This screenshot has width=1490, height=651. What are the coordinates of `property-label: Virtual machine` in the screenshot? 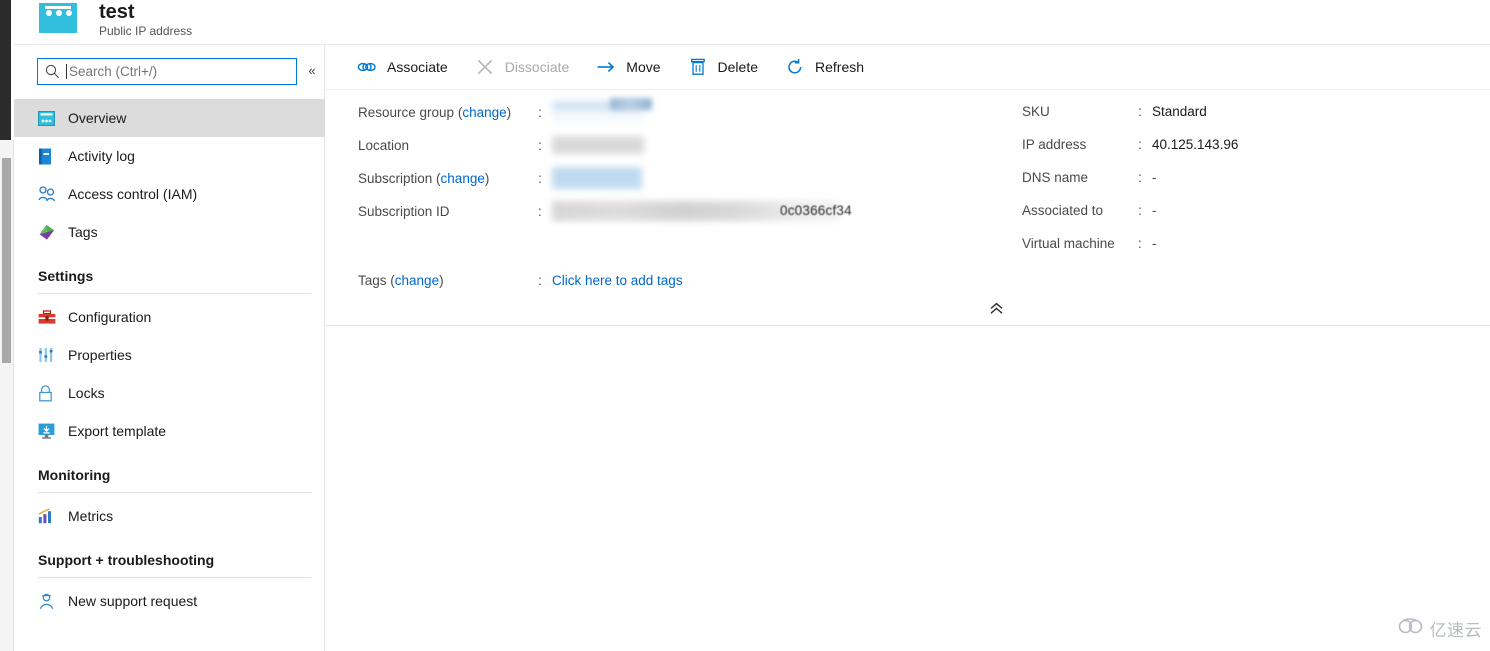 It's located at (1068, 243).